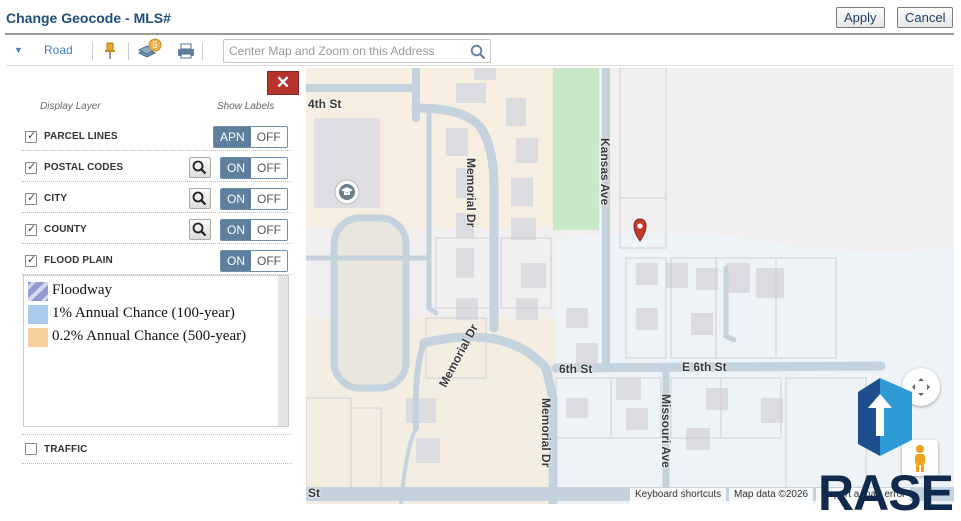 The width and height of the screenshot is (961, 521). Describe the element at coordinates (157, 261) in the screenshot. I see `layer-row-flood-plain: FLOOD PLAIN ON OFF` at that location.